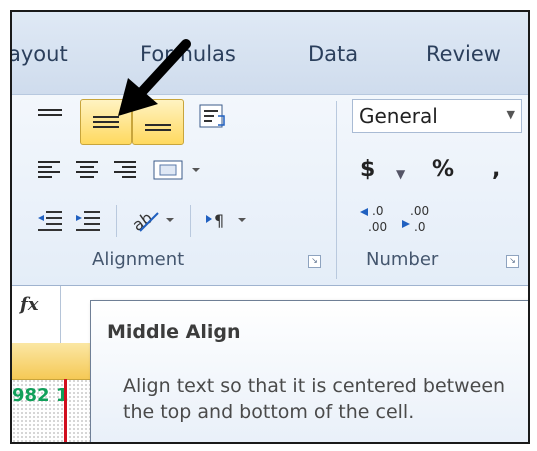 Image resolution: width=537 pixels, height=451 pixels. What do you see at coordinates (49, 171) in the screenshot?
I see `align-left-icon` at bounding box center [49, 171].